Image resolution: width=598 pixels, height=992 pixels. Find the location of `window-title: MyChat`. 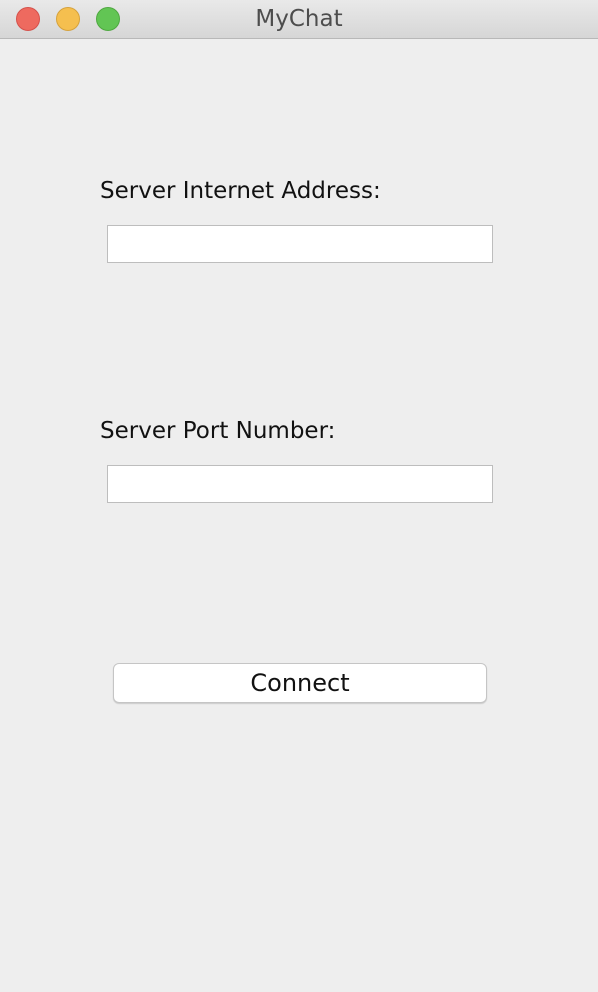

window-title: MyChat is located at coordinates (299, 19).